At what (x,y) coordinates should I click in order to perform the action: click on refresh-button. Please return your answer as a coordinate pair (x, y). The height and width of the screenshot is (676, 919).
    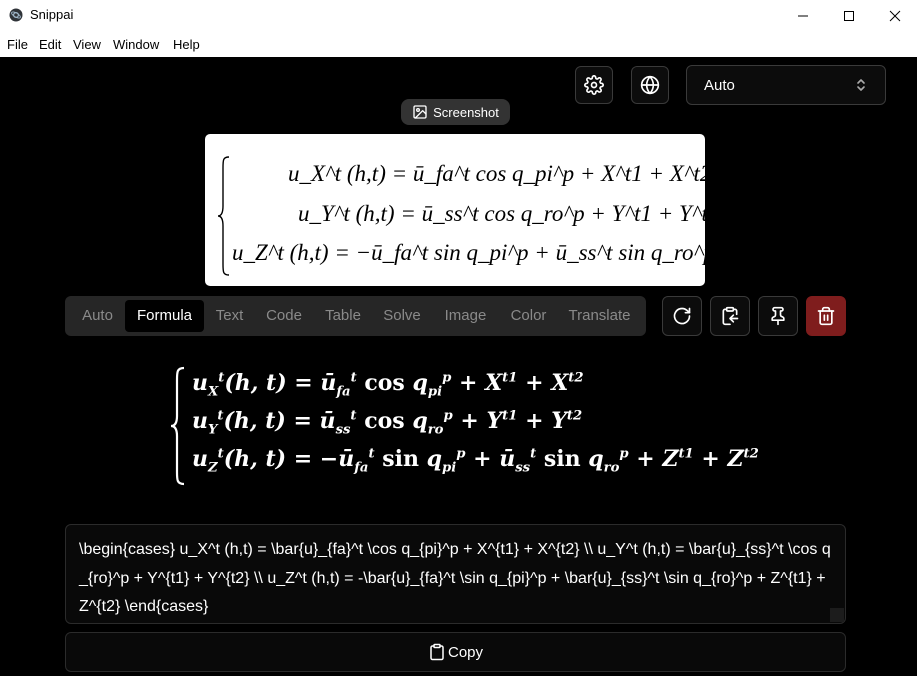
    Looking at the image, I should click on (682, 316).